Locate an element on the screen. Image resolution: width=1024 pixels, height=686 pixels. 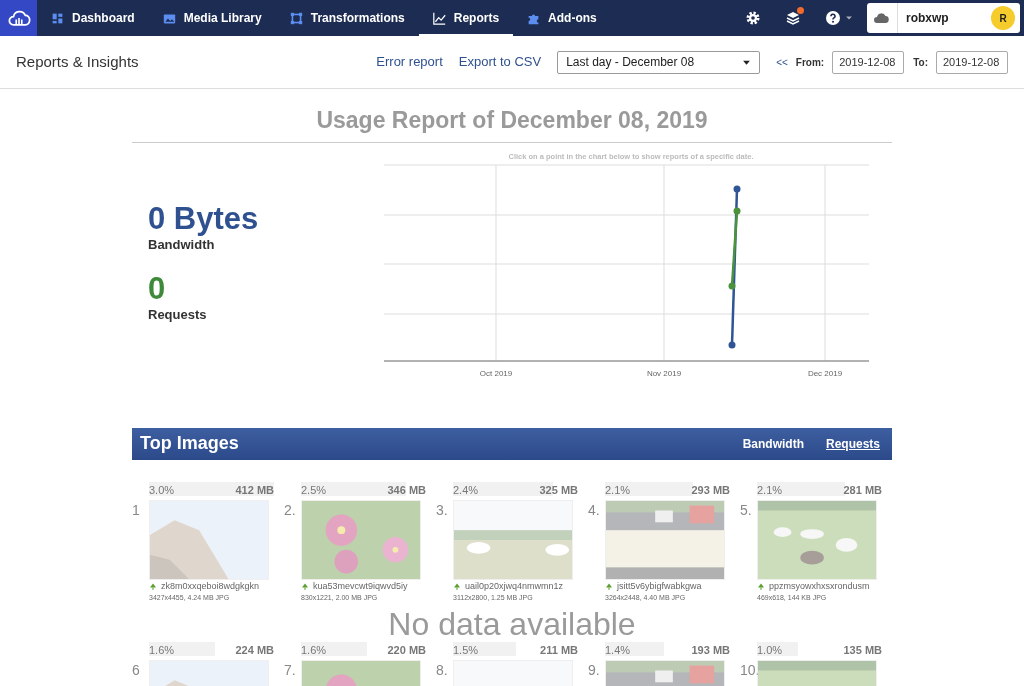
to-label: To: is located at coordinates (920, 62).